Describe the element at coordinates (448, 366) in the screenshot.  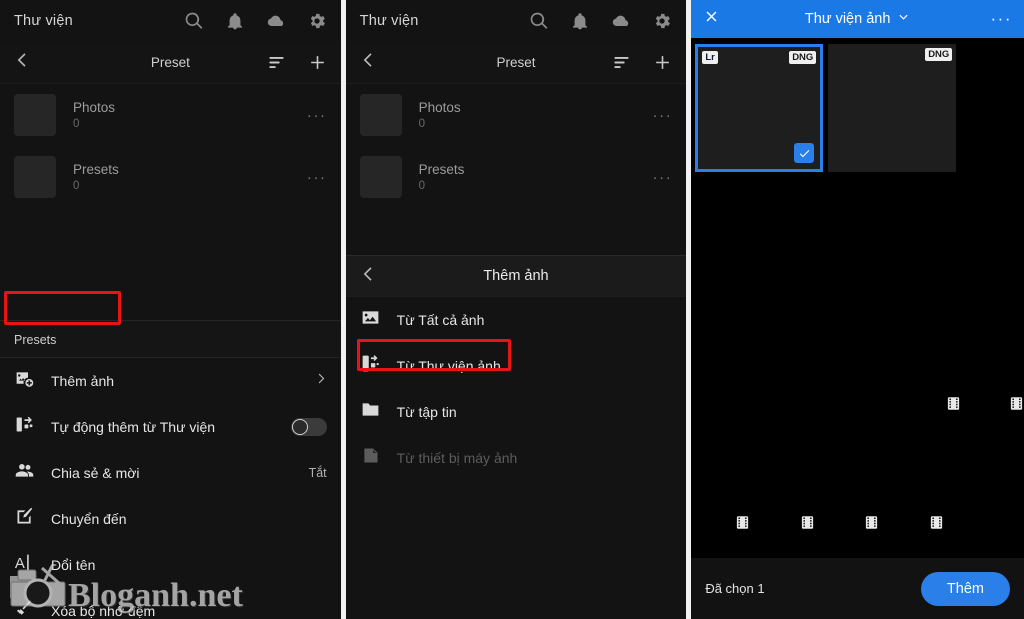
I see `sheet-item-label: Từ Thư viện ảnh` at that location.